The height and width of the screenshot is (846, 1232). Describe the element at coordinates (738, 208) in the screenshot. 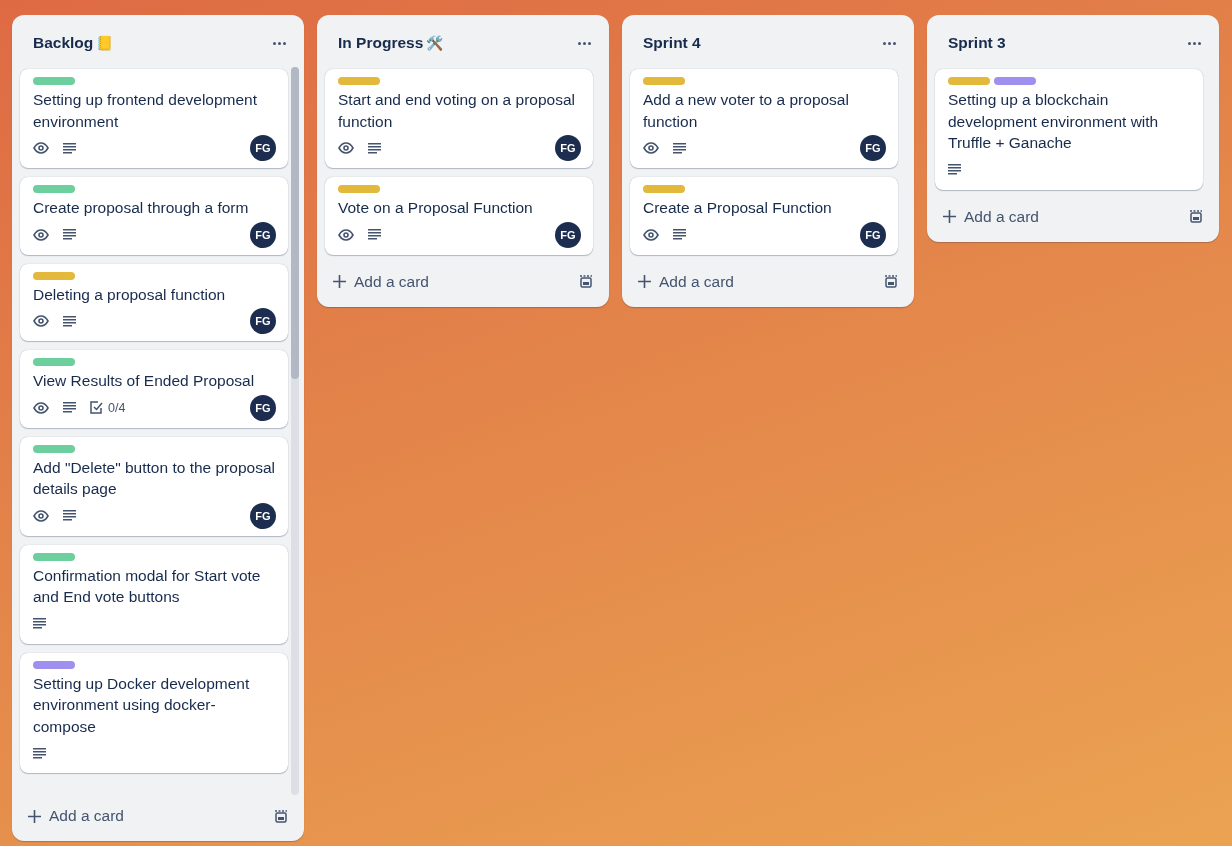

I see `card-title: Create a Proposal Function` at that location.